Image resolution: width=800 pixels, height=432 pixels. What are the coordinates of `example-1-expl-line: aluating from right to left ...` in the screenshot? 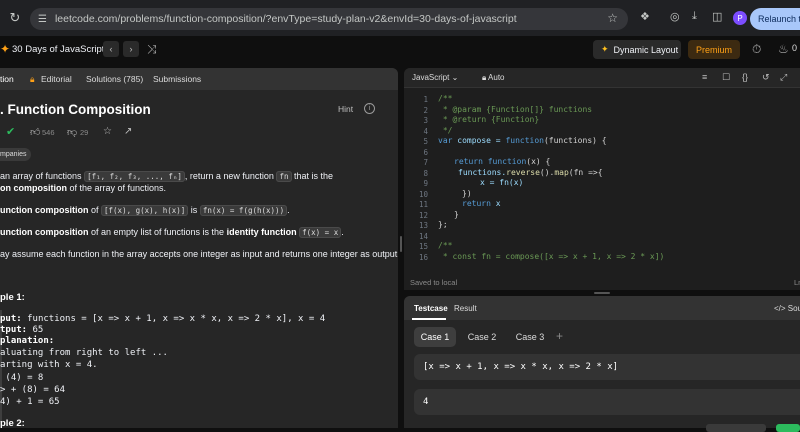 It's located at (84, 353).